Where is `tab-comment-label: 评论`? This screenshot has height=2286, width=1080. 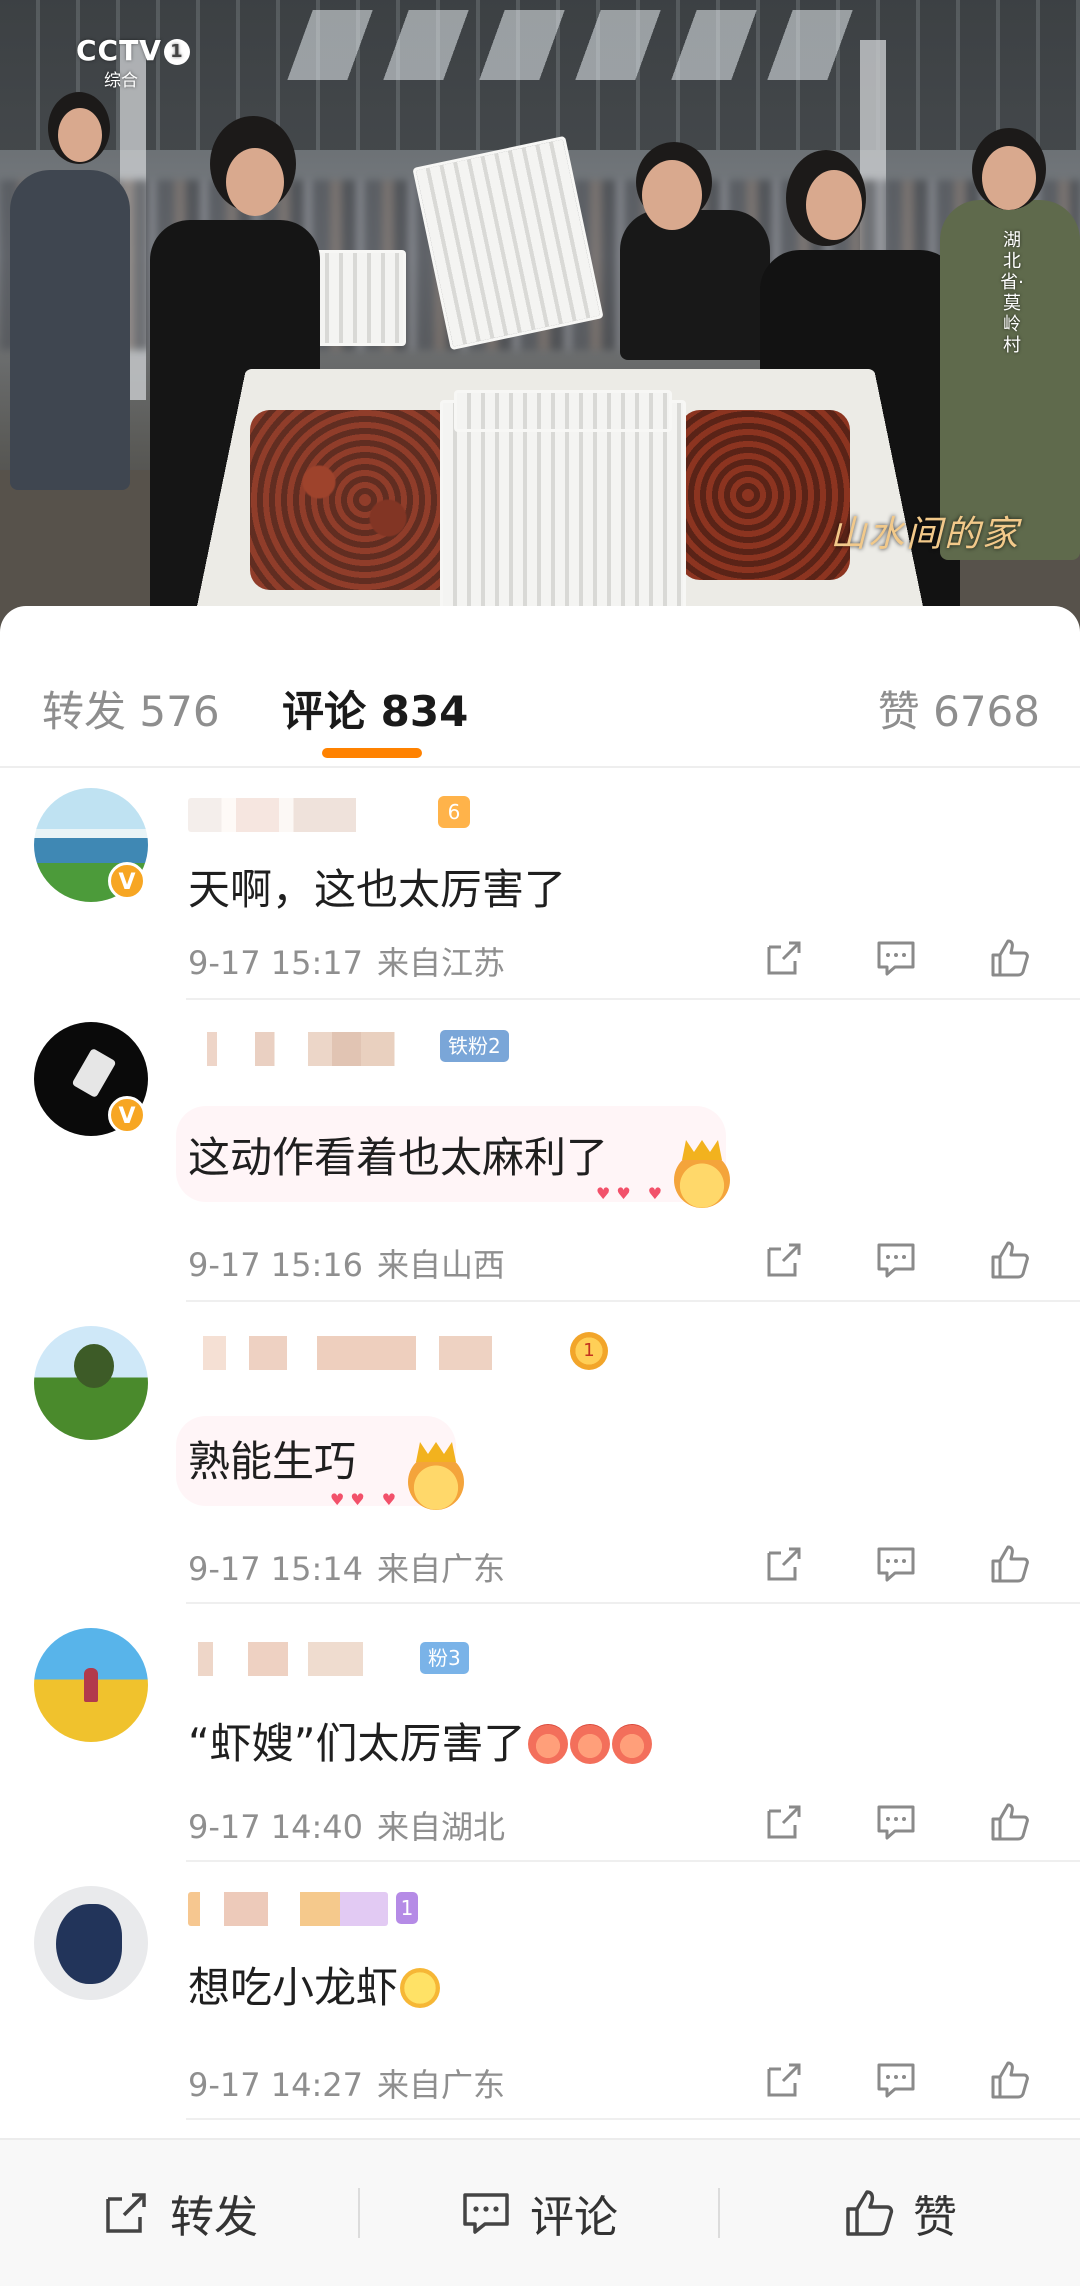
tab-comment-label: 评论 is located at coordinates (324, 711).